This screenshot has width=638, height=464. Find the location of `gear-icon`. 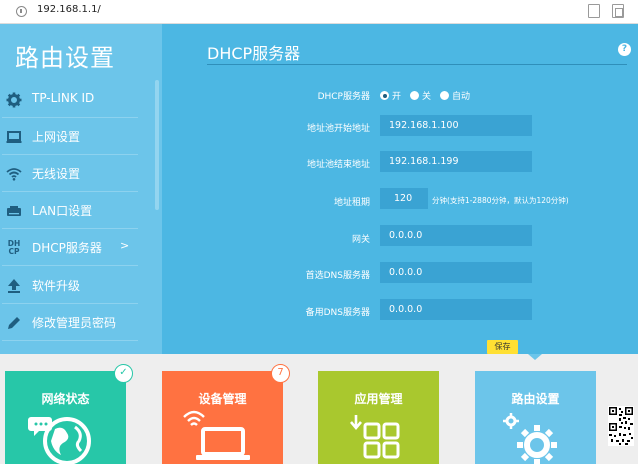

gear-icon is located at coordinates (14, 100).